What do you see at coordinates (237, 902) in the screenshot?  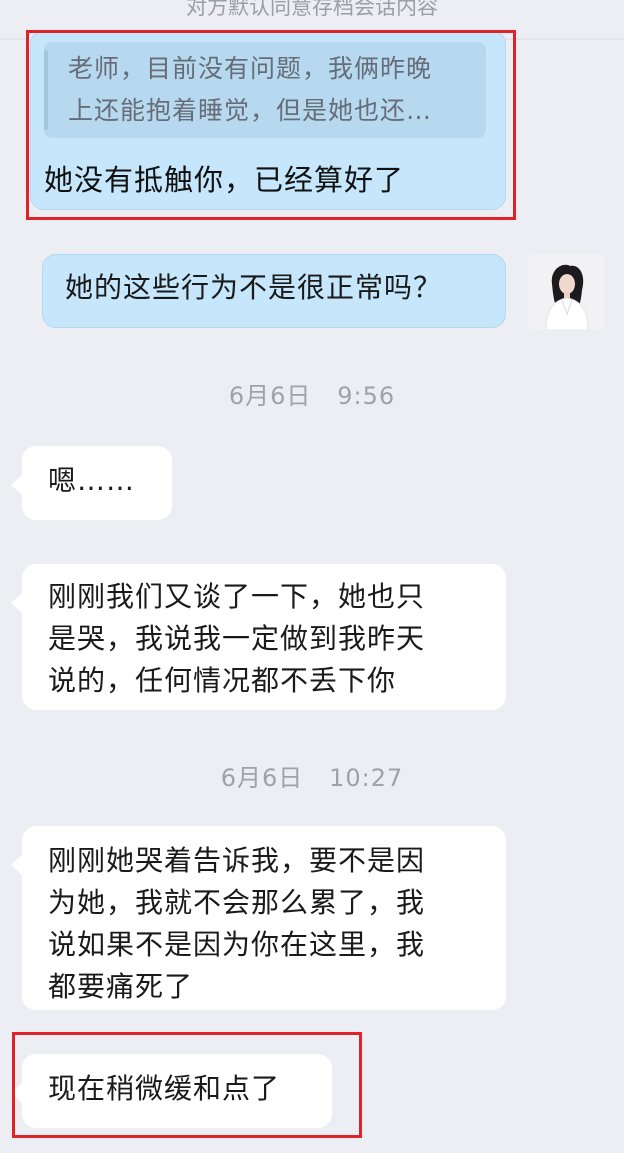 I see `message-text: 为她，我就不会那么累了，我` at bounding box center [237, 902].